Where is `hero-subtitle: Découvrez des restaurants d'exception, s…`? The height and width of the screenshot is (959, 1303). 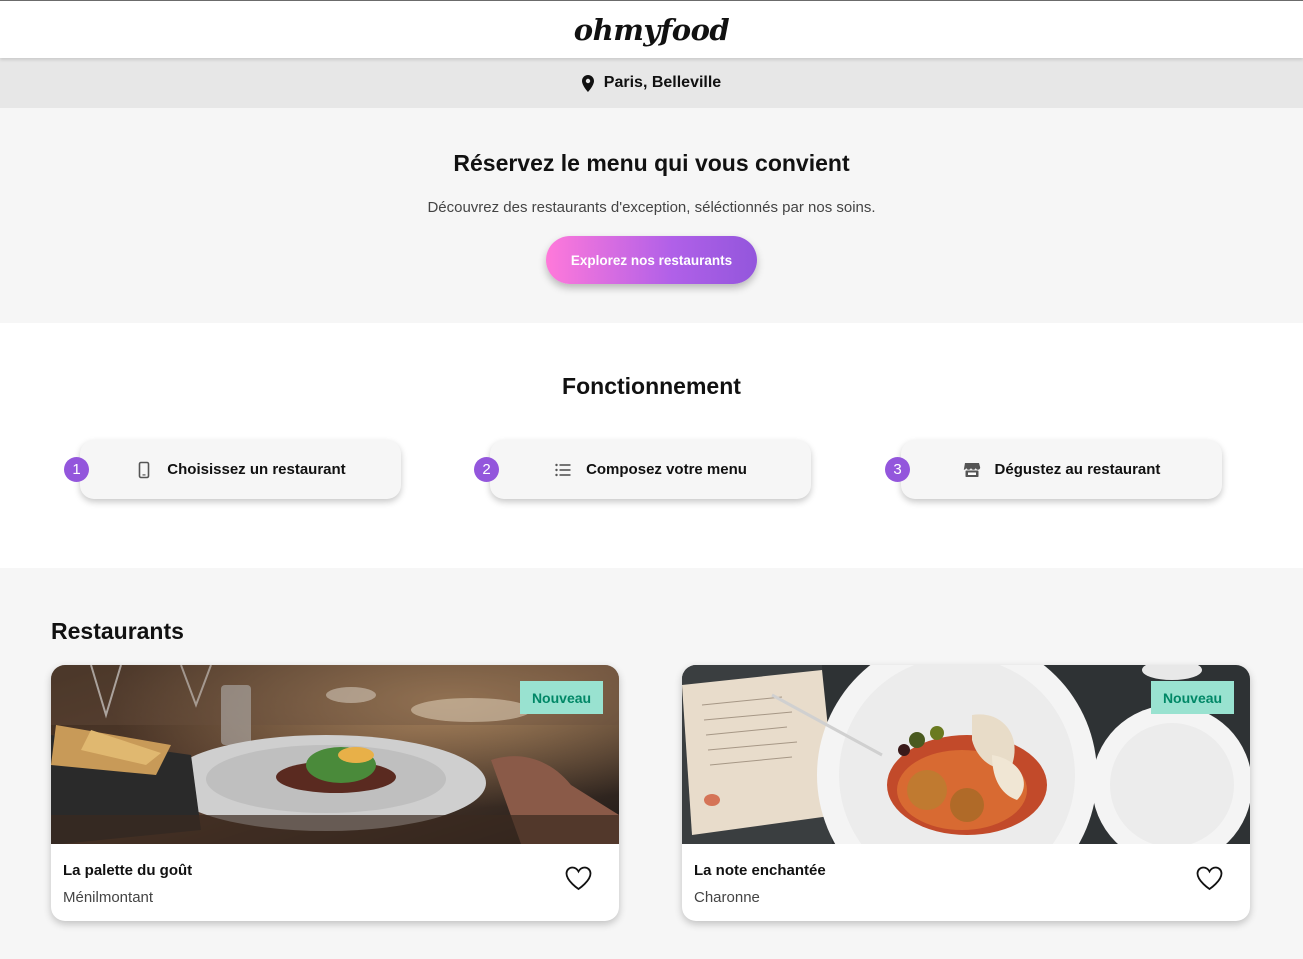 hero-subtitle: Découvrez des restaurants d'exception, s… is located at coordinates (651, 207).